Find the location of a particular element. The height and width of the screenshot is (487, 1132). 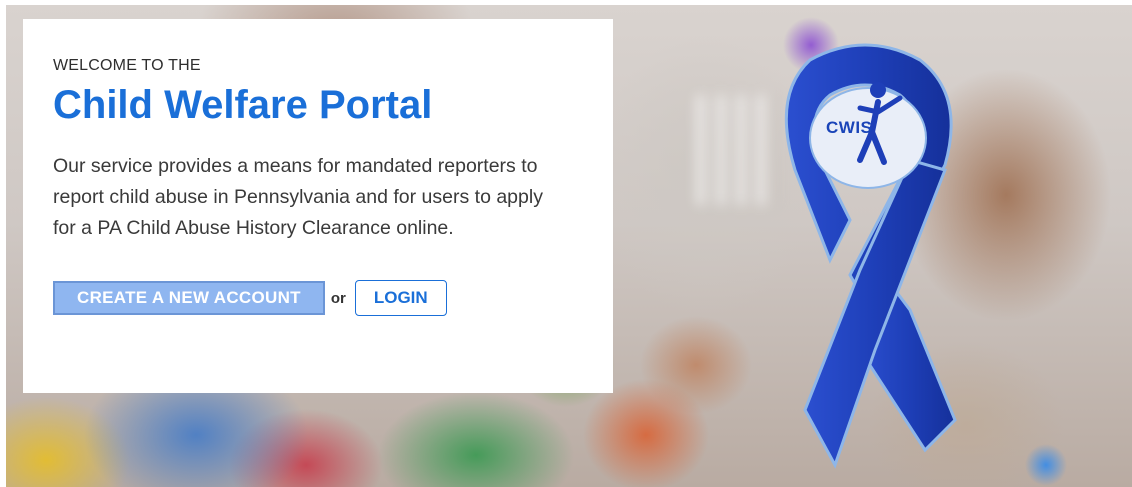

awareness-ribbon-icon is located at coordinates (870, 256).